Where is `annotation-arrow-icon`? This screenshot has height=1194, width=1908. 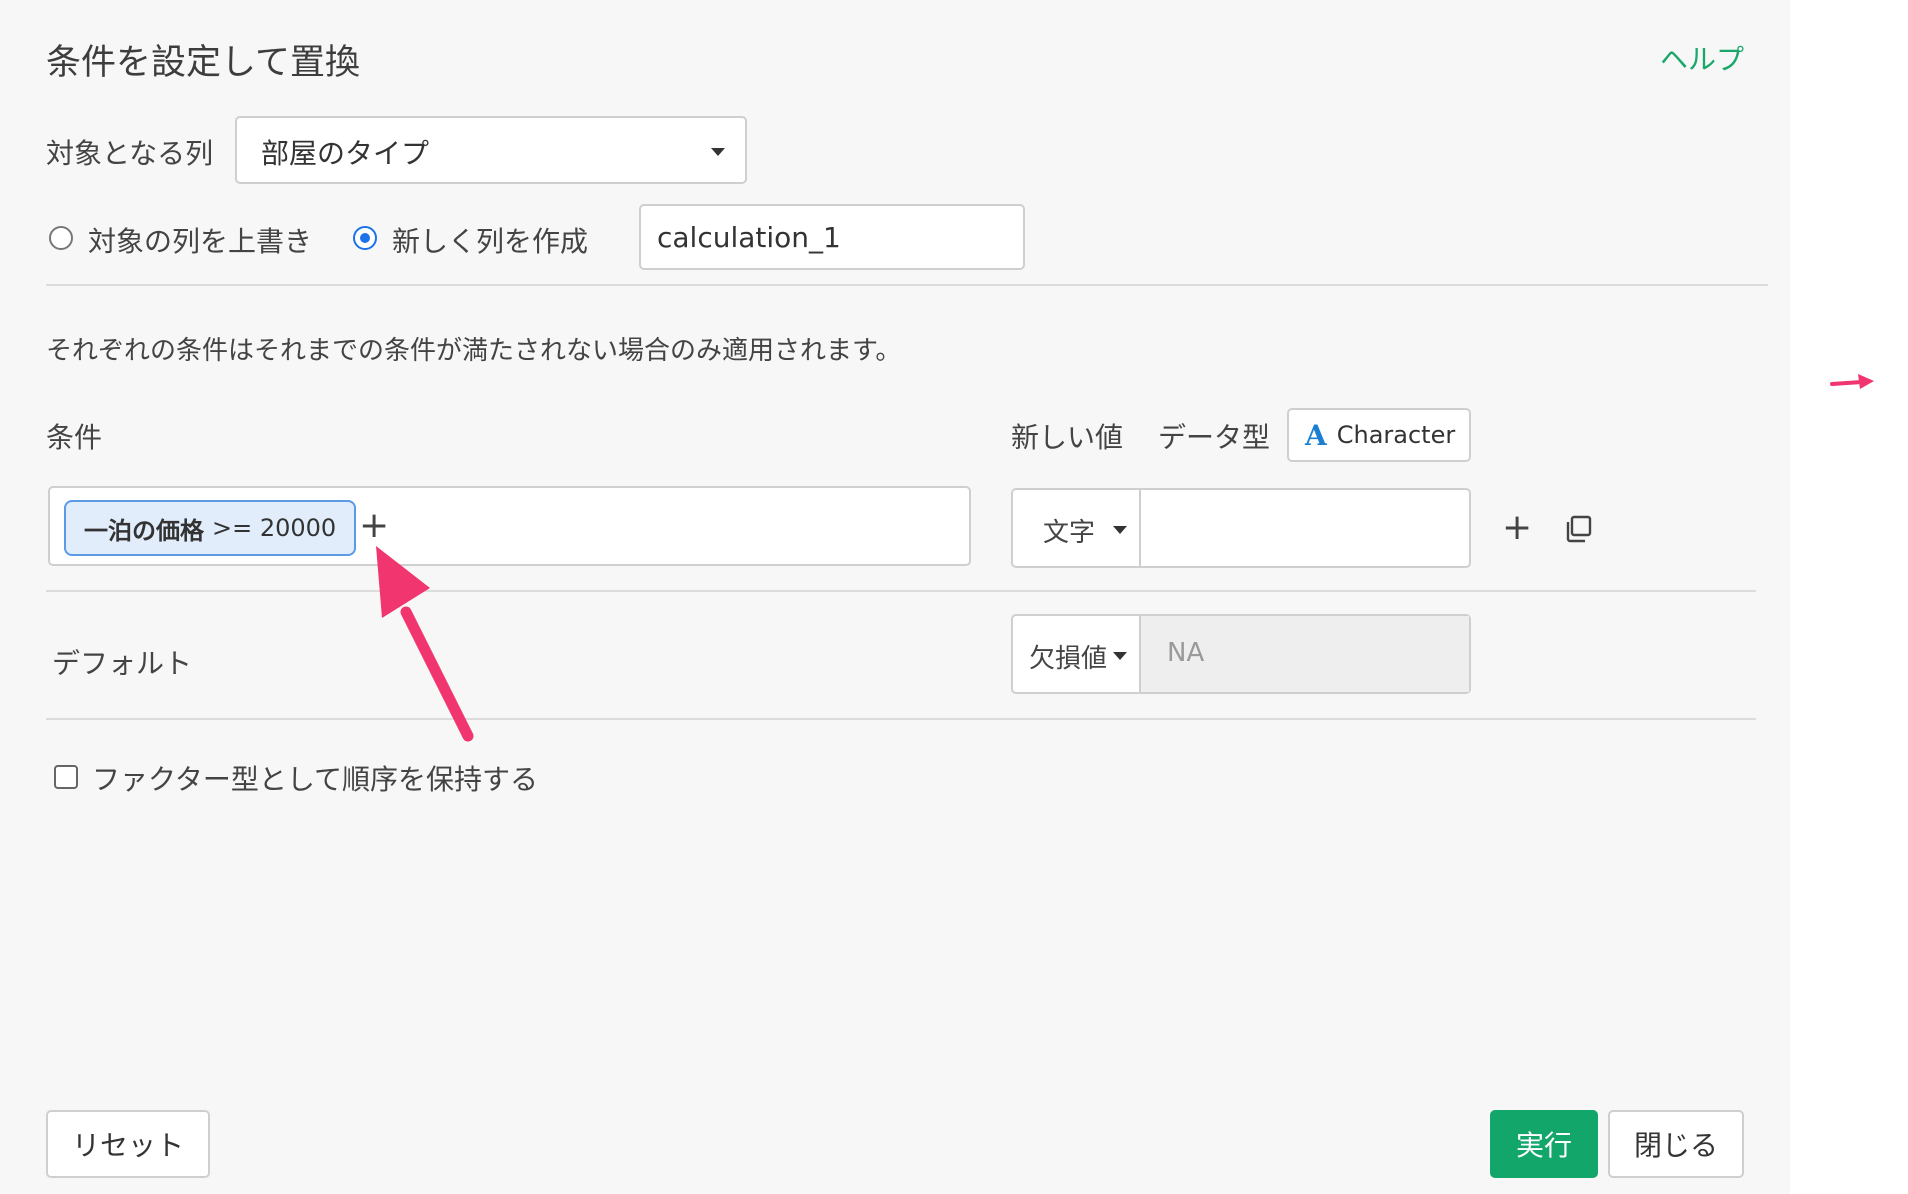 annotation-arrow-icon is located at coordinates (425, 644).